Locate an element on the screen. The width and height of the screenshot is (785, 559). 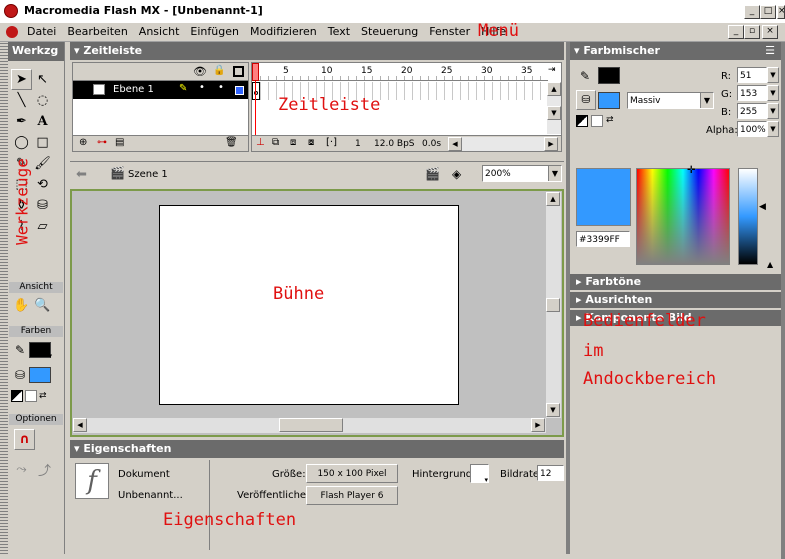
alpha-input: 100% is located at coordinates (752, 129).